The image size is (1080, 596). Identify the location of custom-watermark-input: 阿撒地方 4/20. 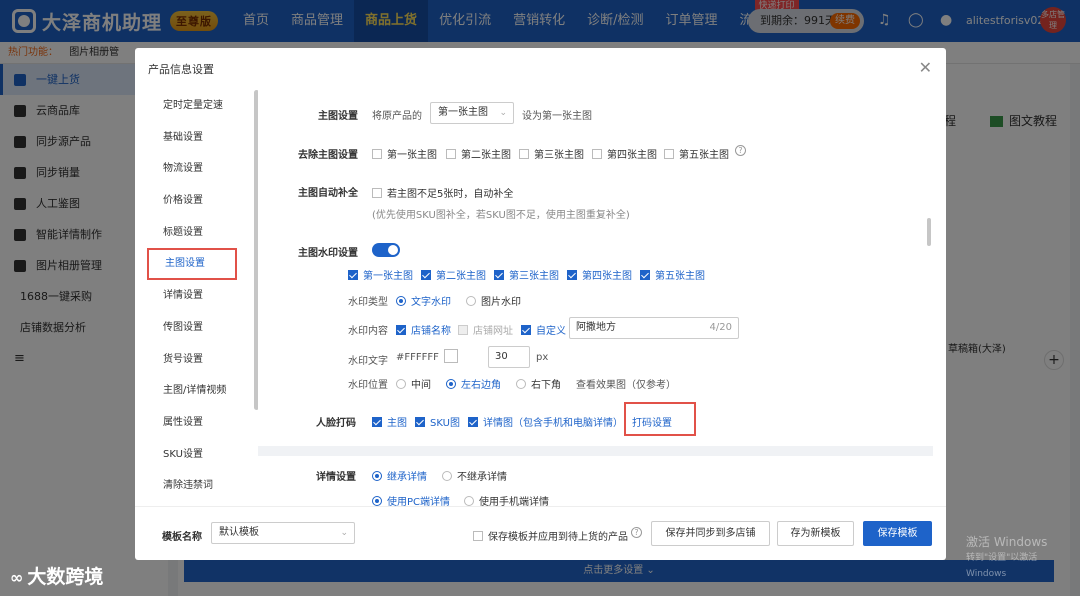
(654, 328).